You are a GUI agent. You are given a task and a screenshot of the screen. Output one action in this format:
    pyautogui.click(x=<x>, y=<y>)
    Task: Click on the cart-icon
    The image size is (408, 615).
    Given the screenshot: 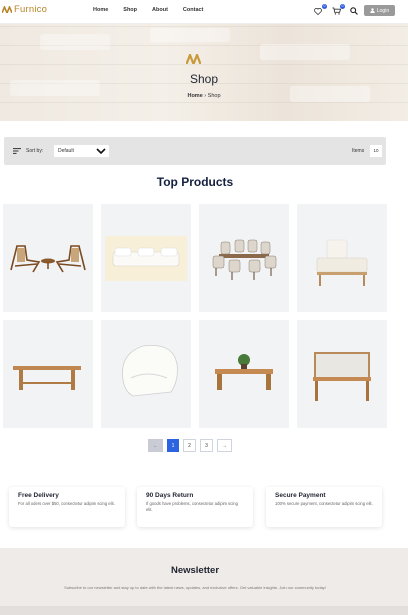 What is the action you would take?
    pyautogui.click(x=336, y=11)
    